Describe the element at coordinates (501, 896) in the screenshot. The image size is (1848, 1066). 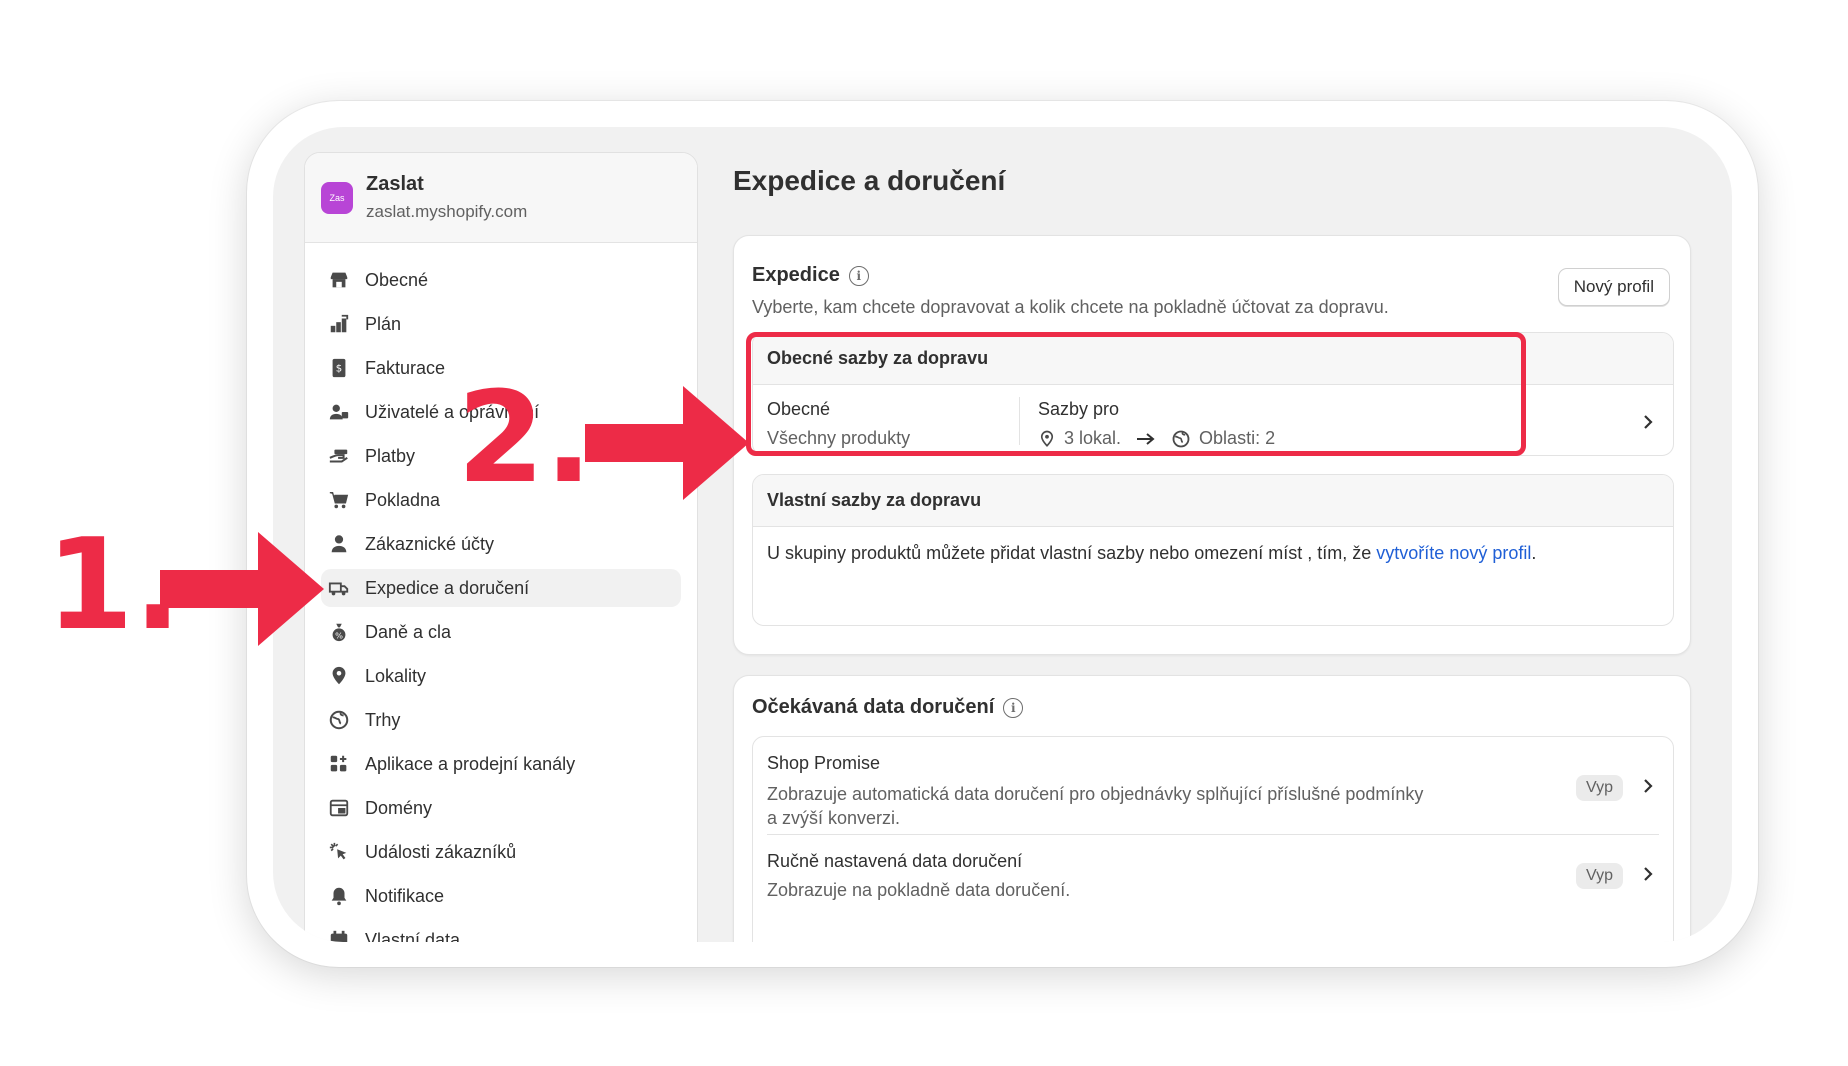
I see `sidebar-item-notifications: Notifikace` at that location.